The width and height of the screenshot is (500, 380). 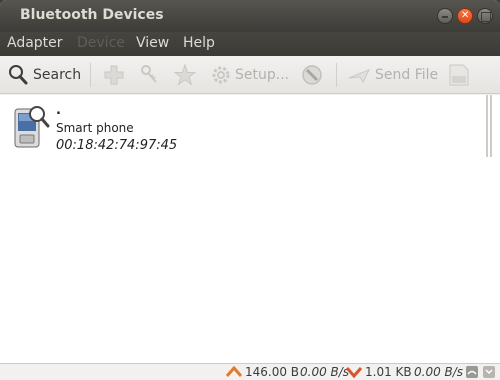 I want to click on trust-device-button, so click(x=185, y=75).